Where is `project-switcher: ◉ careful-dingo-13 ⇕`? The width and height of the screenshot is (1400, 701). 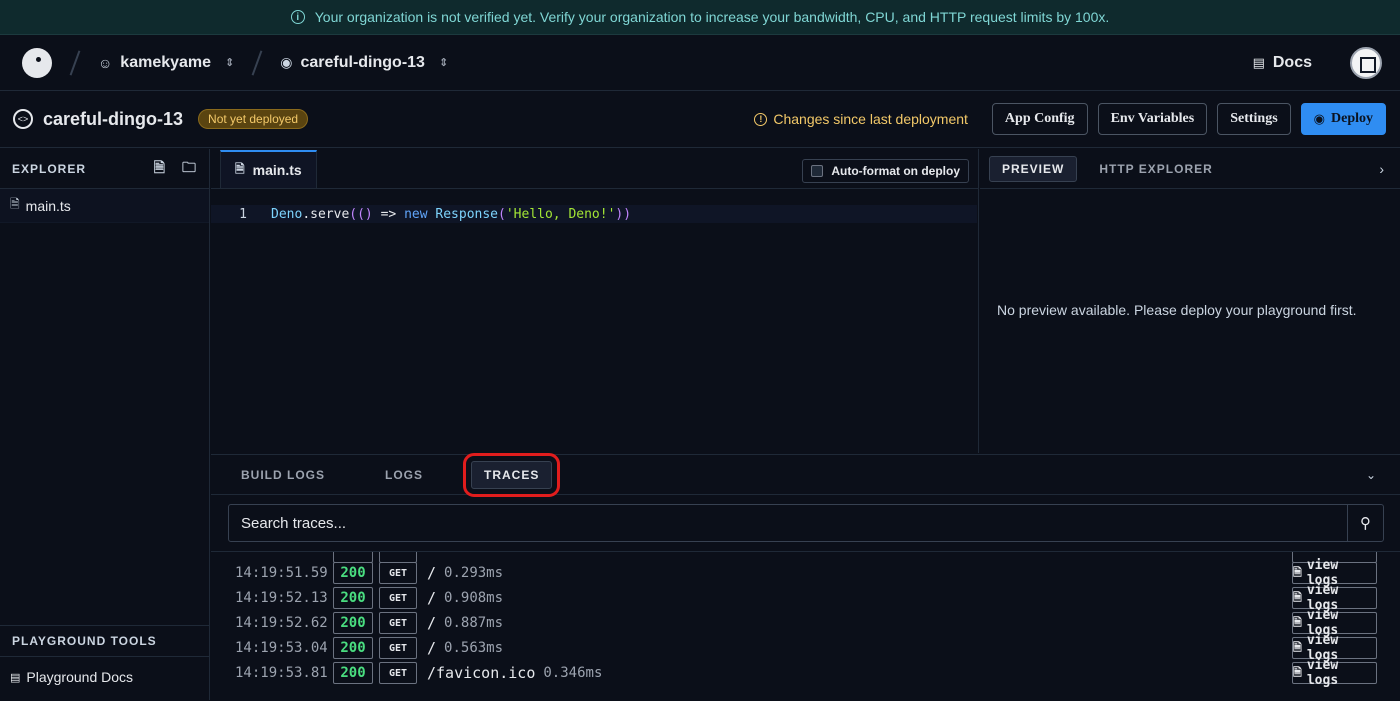
project-switcher: ◉ careful-dingo-13 ⇕ is located at coordinates (364, 63).